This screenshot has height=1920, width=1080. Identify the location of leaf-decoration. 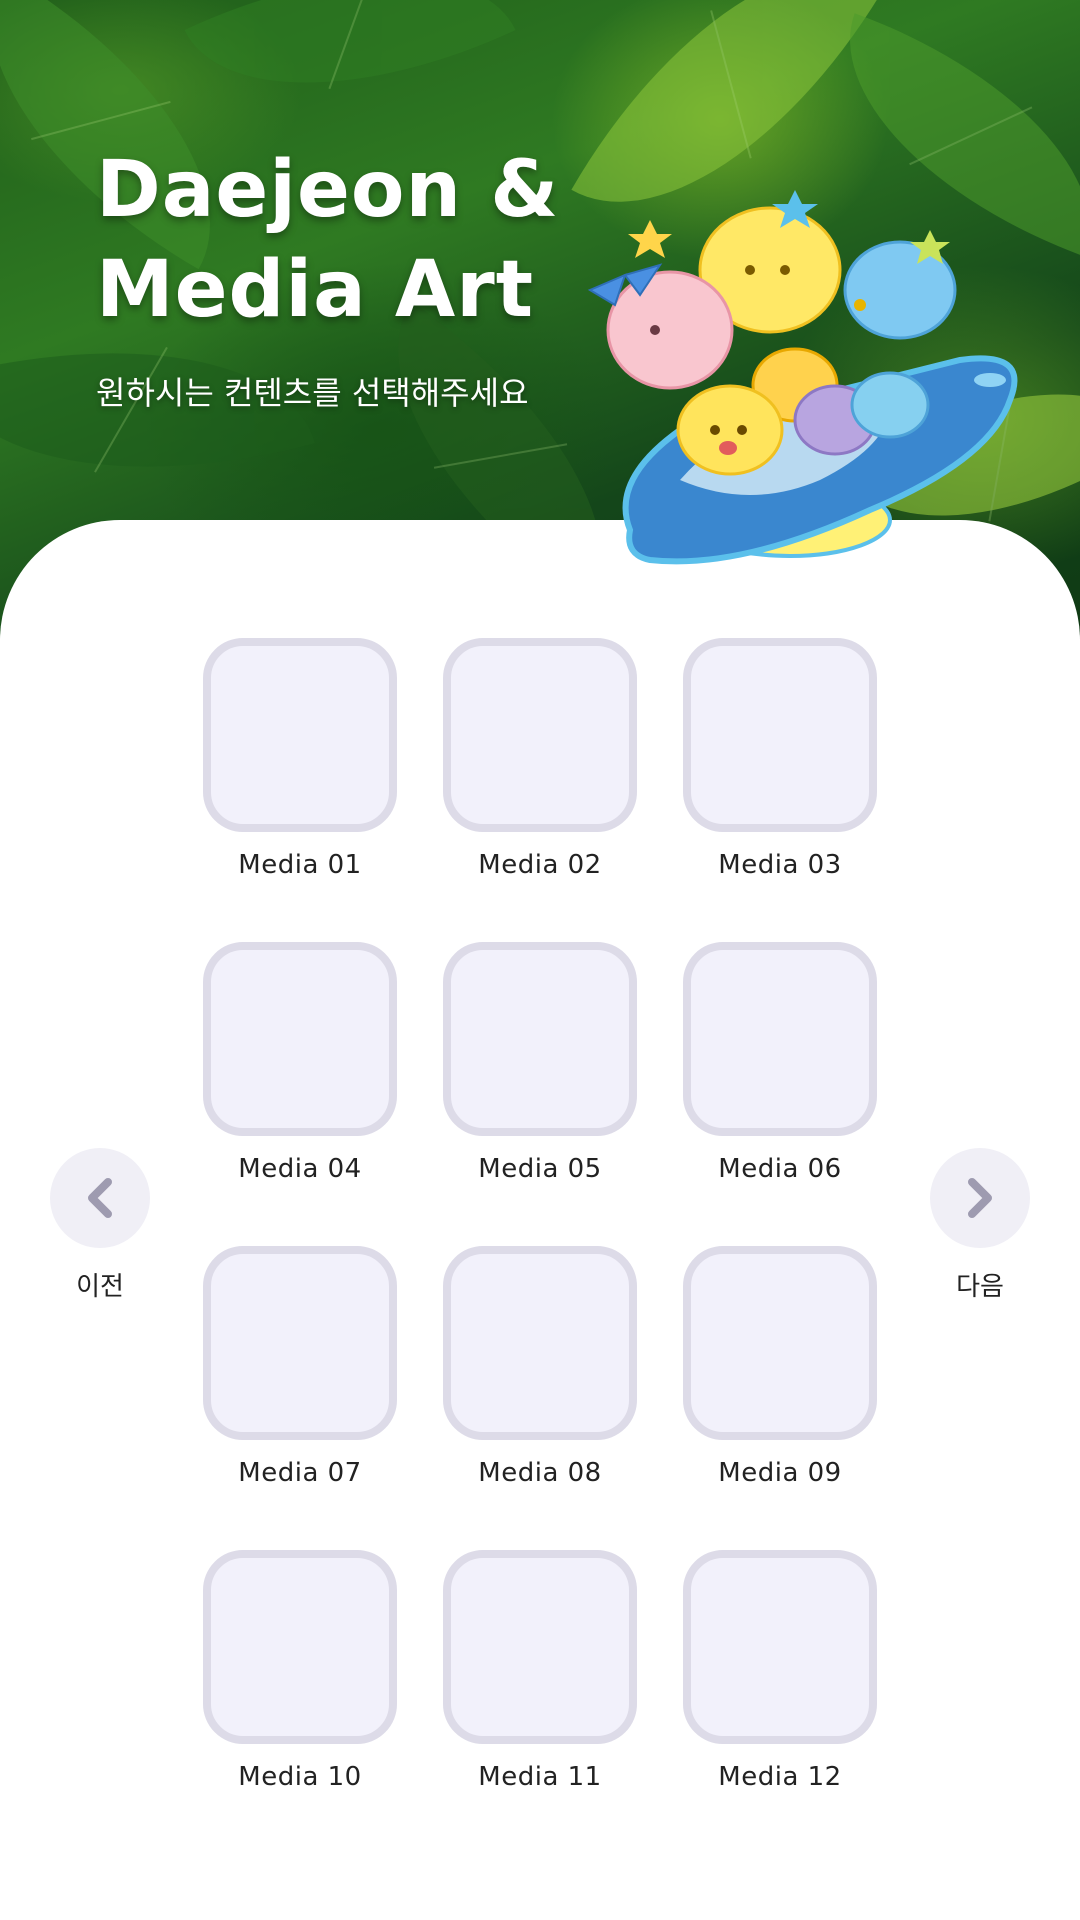
(350, 78).